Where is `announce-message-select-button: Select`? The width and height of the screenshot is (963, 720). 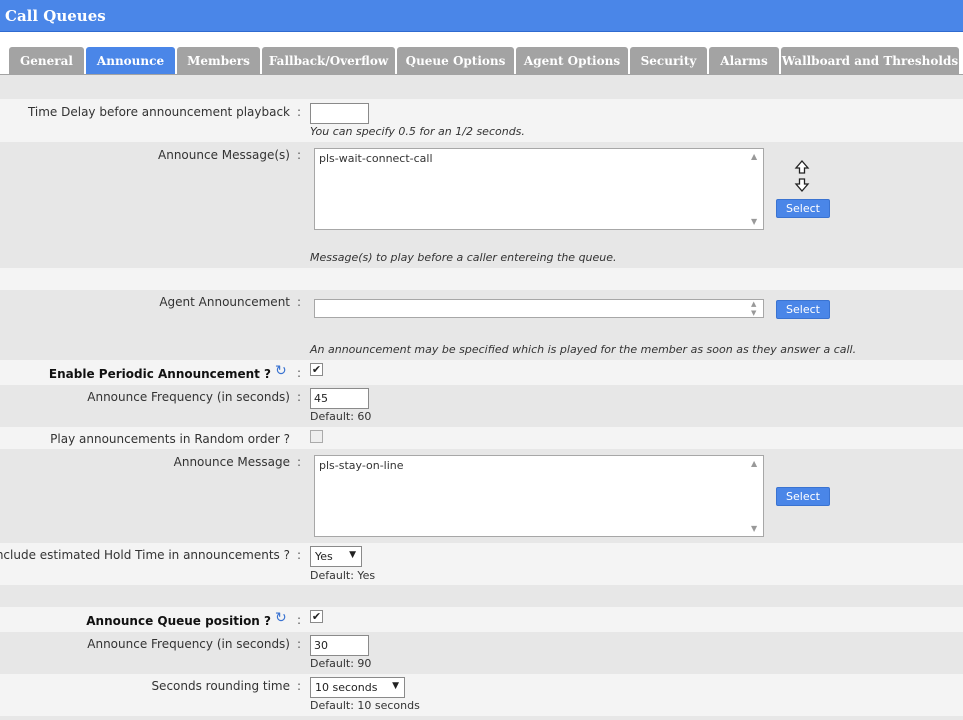
announce-message-select-button: Select is located at coordinates (803, 496).